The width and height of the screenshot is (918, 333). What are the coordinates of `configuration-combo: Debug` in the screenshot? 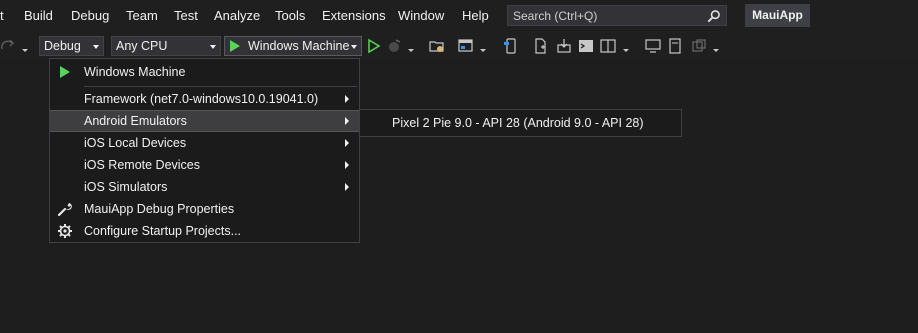 It's located at (71, 46).